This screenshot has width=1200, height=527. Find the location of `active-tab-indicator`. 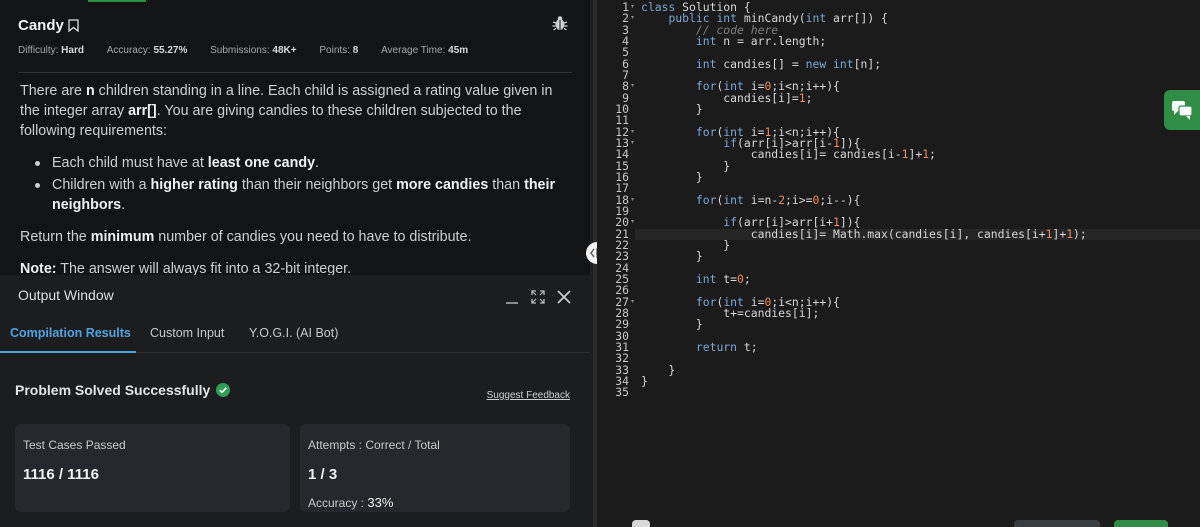

active-tab-indicator is located at coordinates (117, 1).